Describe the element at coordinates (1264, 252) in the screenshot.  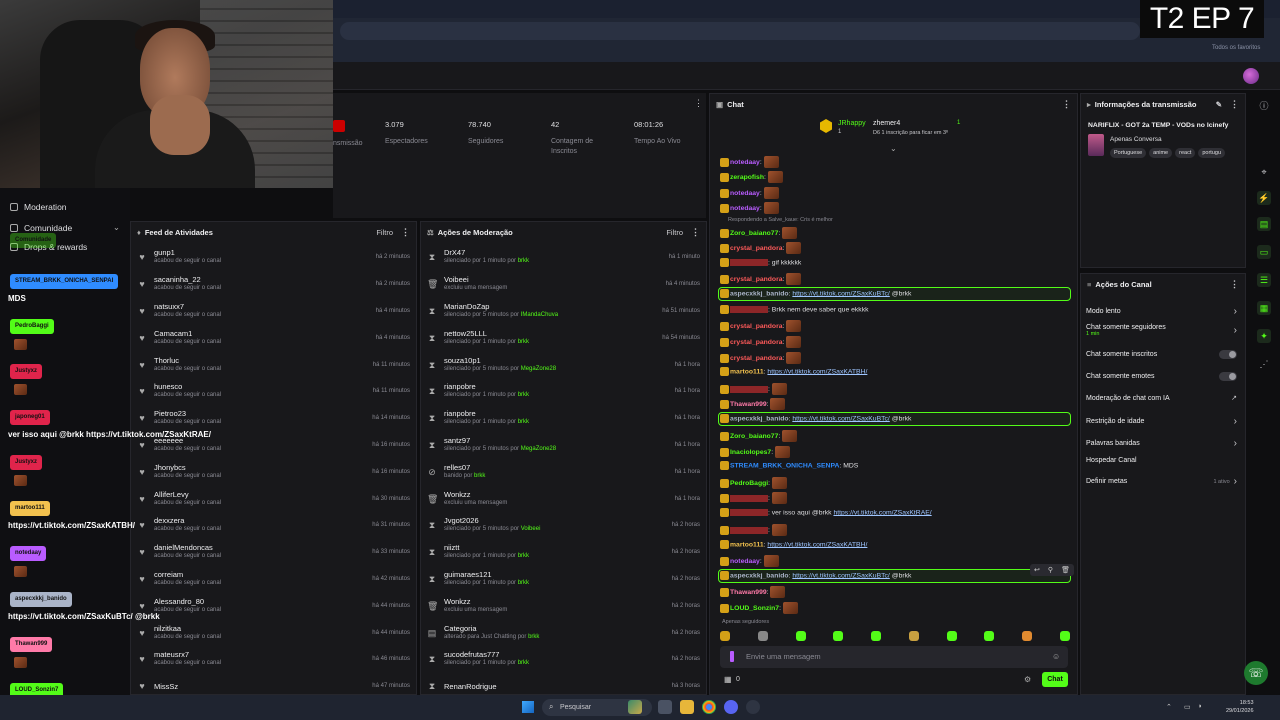
I see `chat-bubble-icon: ▭` at that location.